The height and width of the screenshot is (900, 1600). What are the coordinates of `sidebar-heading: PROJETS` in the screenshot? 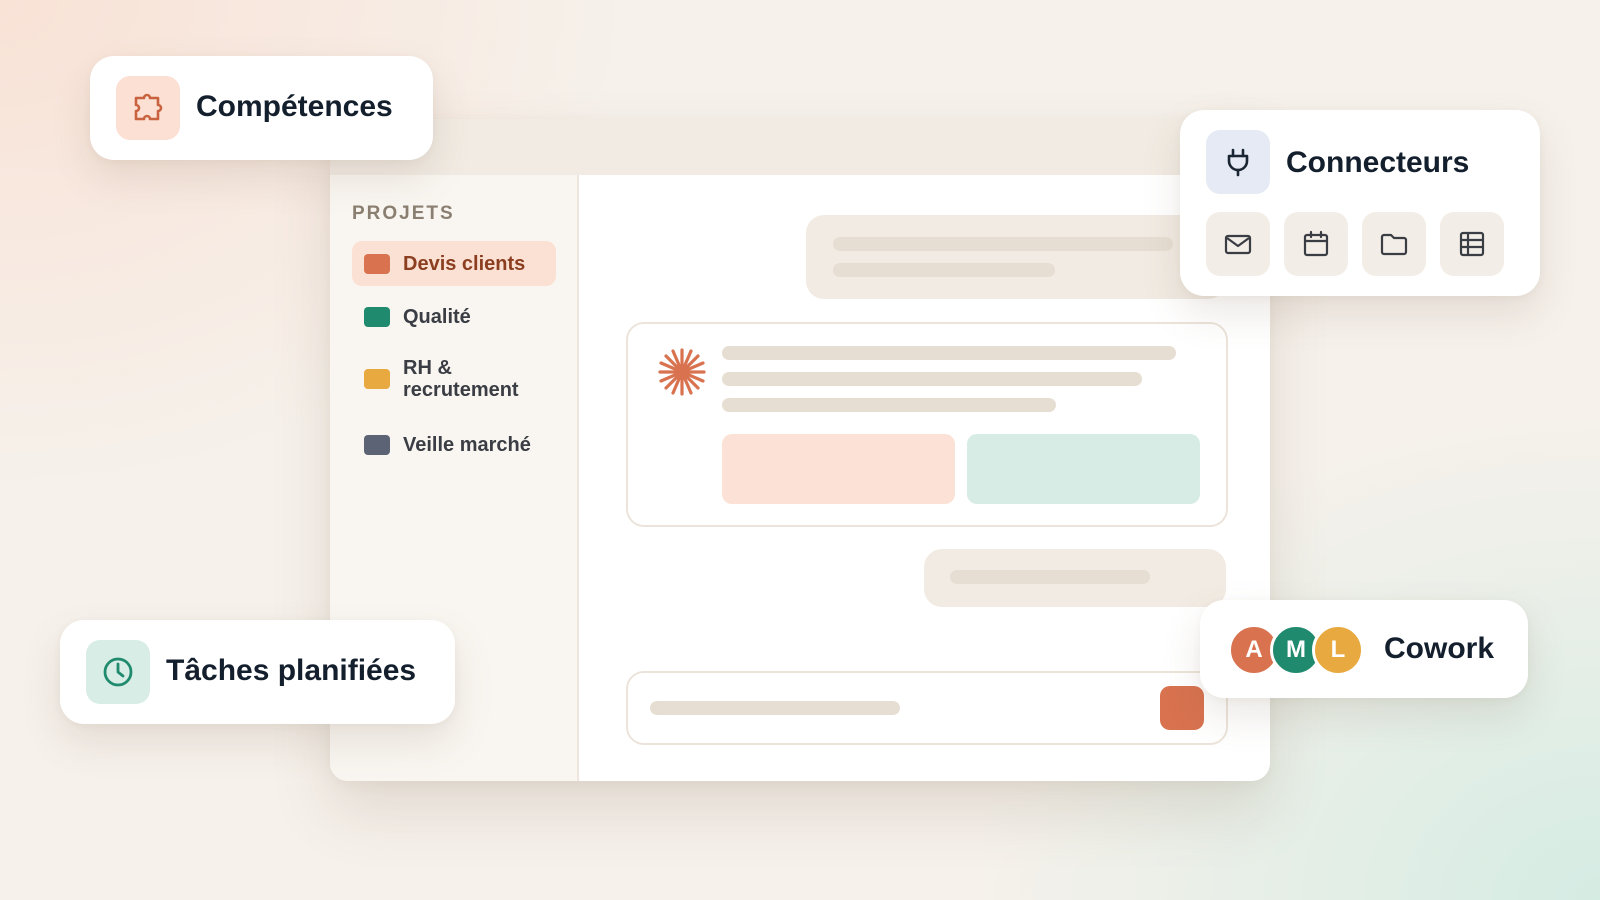 It's located at (403, 213).